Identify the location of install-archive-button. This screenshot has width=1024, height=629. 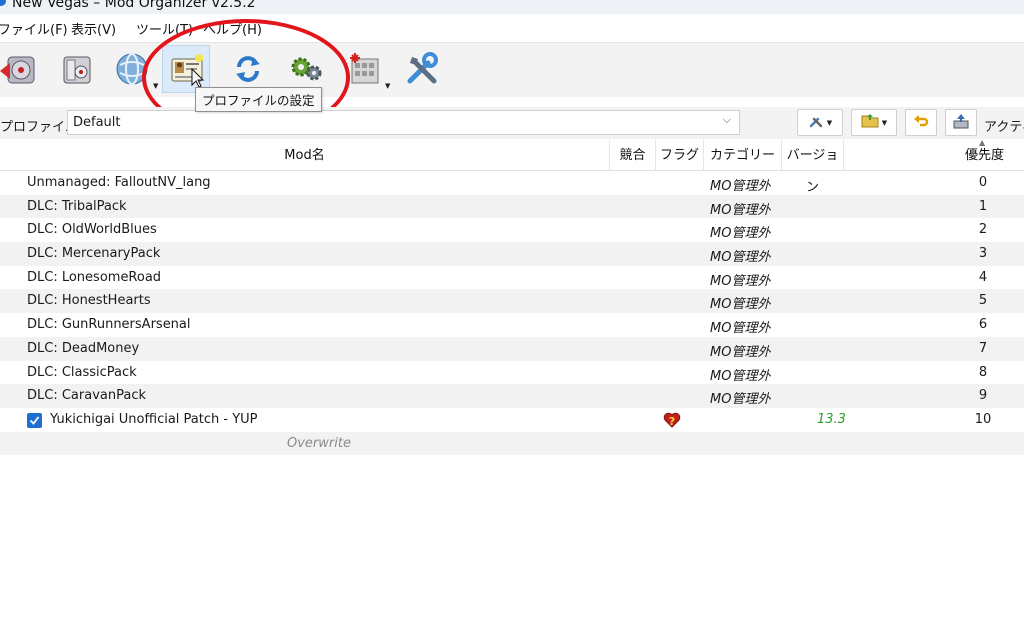
(21, 69).